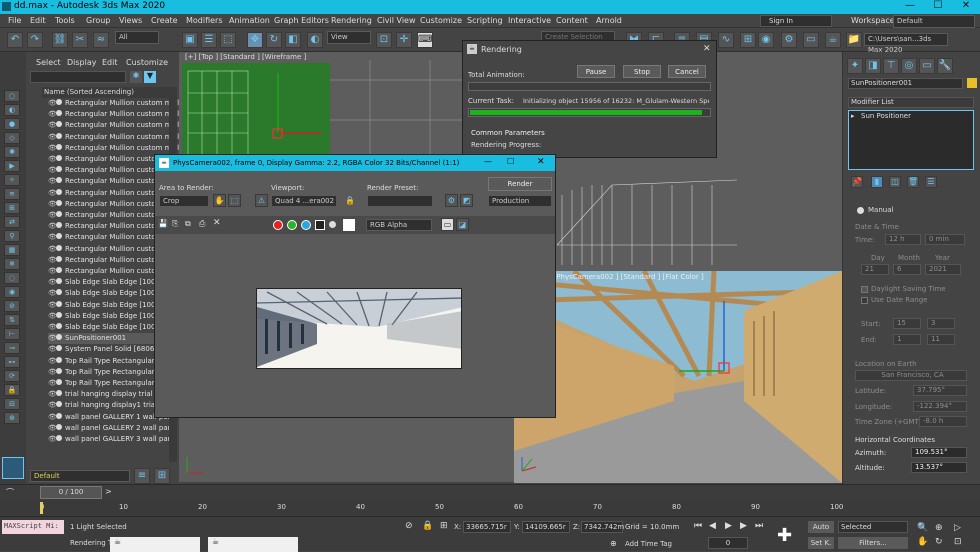  What do you see at coordinates (541, 162) in the screenshot?
I see `frame-close-button: ✕` at bounding box center [541, 162].